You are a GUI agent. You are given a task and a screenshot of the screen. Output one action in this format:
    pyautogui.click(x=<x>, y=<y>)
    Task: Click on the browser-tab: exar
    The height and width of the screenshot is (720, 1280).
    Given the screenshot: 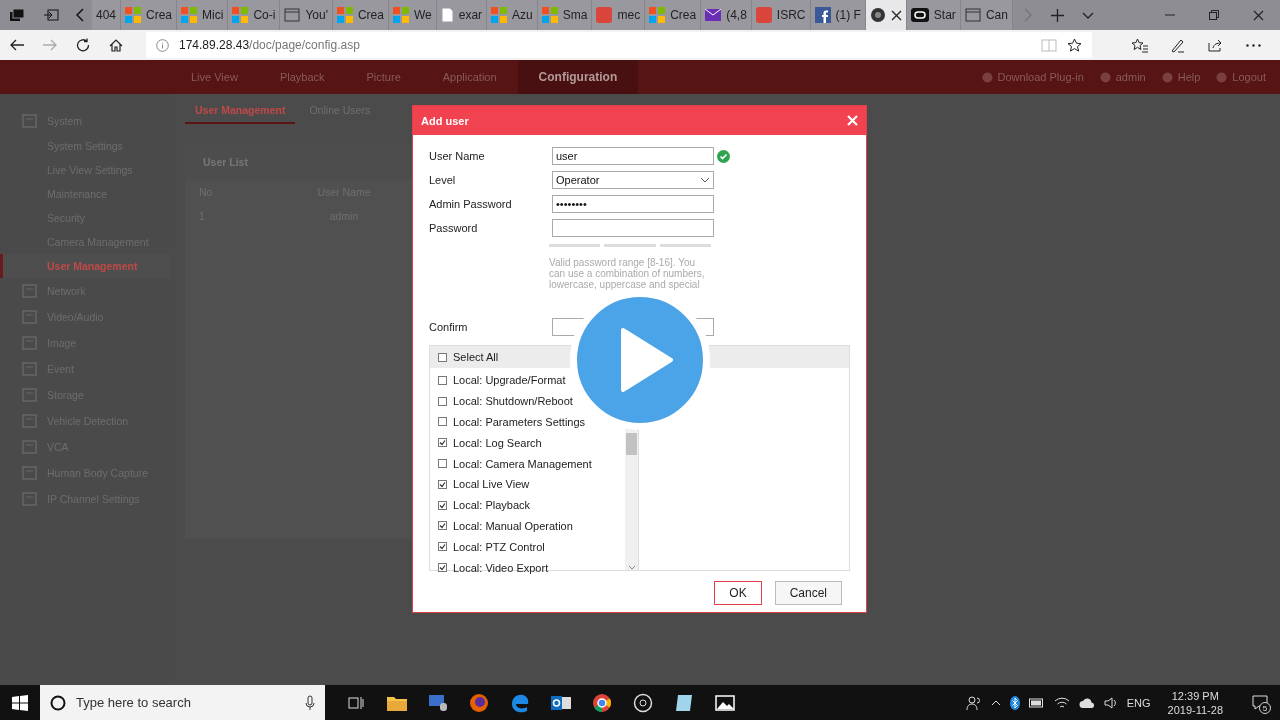 What is the action you would take?
    pyautogui.click(x=462, y=15)
    